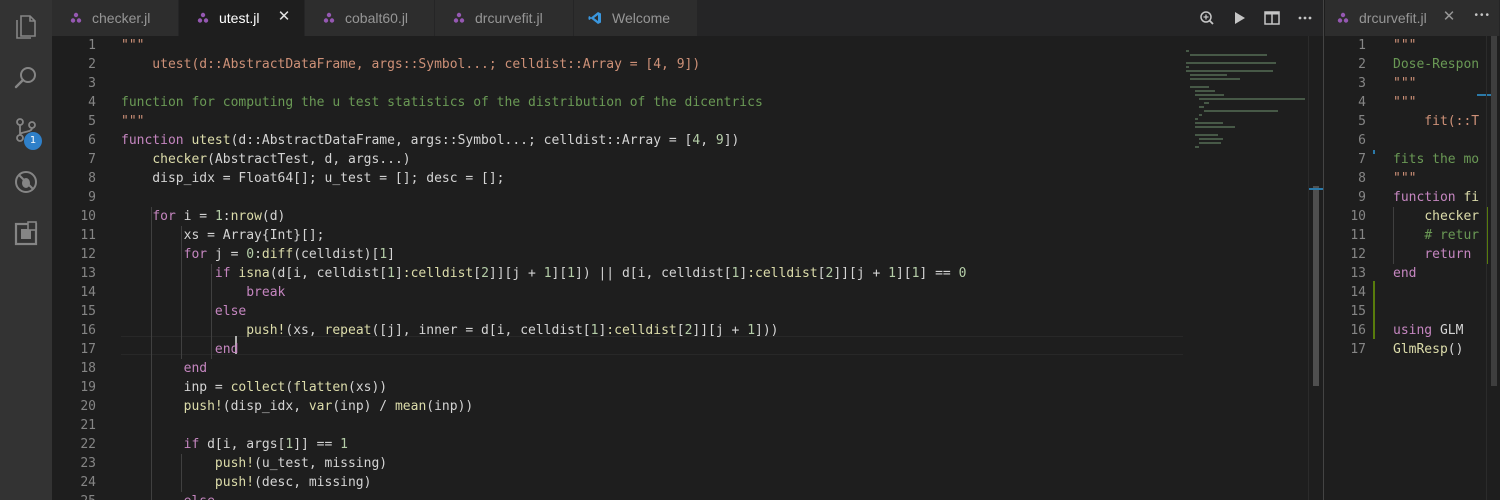  I want to click on tab-welcome: Welcome, so click(636, 18).